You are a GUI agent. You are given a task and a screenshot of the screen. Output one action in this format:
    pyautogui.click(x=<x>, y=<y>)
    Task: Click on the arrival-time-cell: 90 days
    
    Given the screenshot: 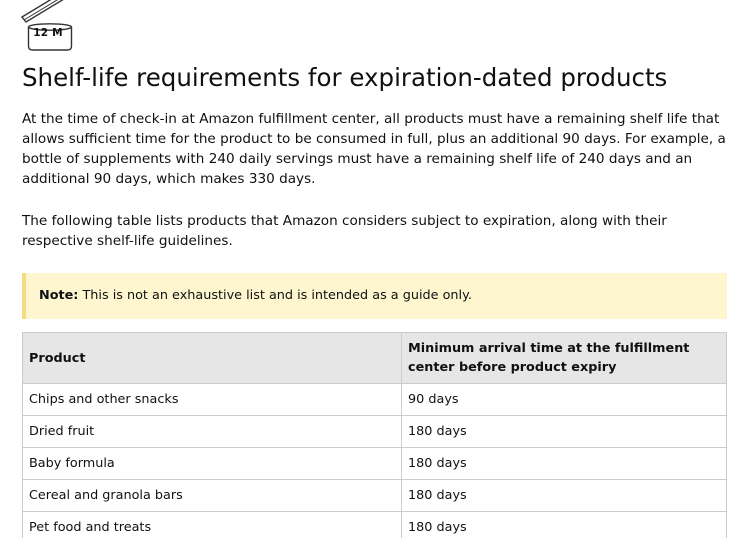 What is the action you would take?
    pyautogui.click(x=564, y=399)
    